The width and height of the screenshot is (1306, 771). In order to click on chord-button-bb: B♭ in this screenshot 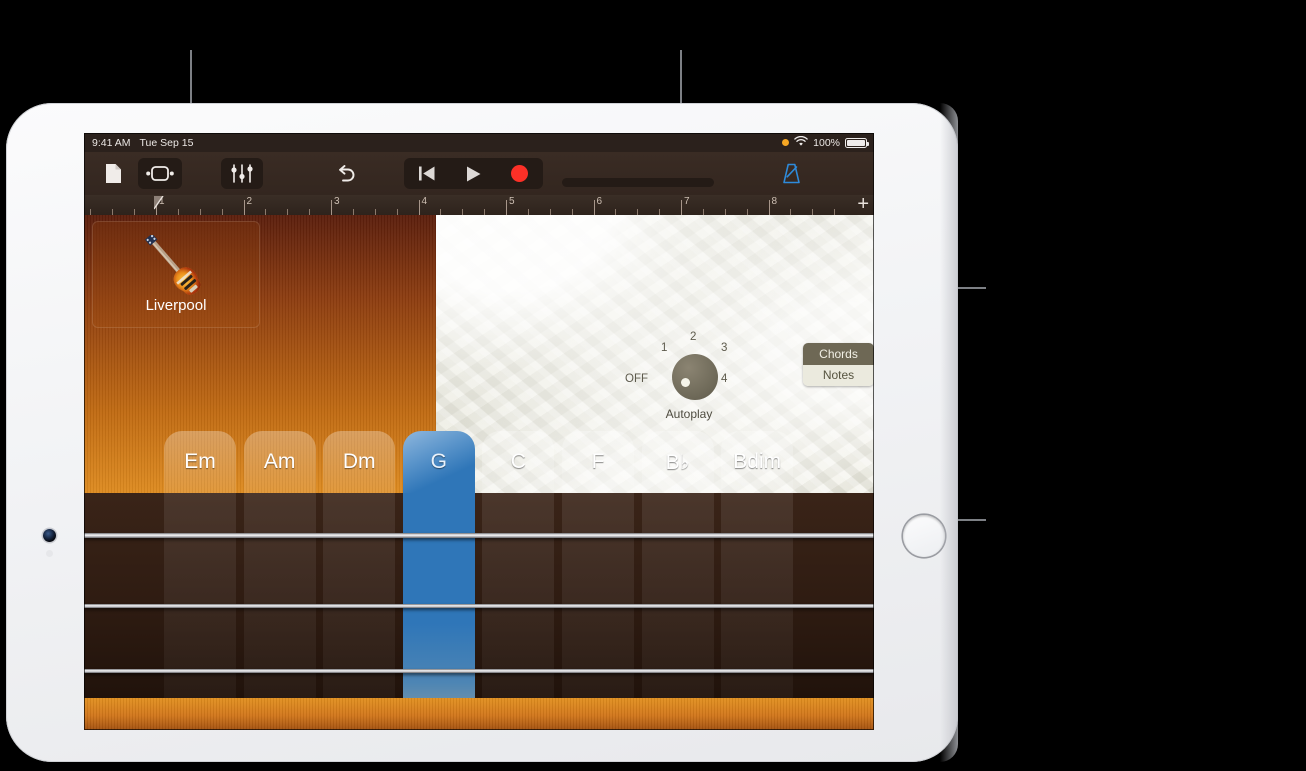, I will do `click(677, 462)`.